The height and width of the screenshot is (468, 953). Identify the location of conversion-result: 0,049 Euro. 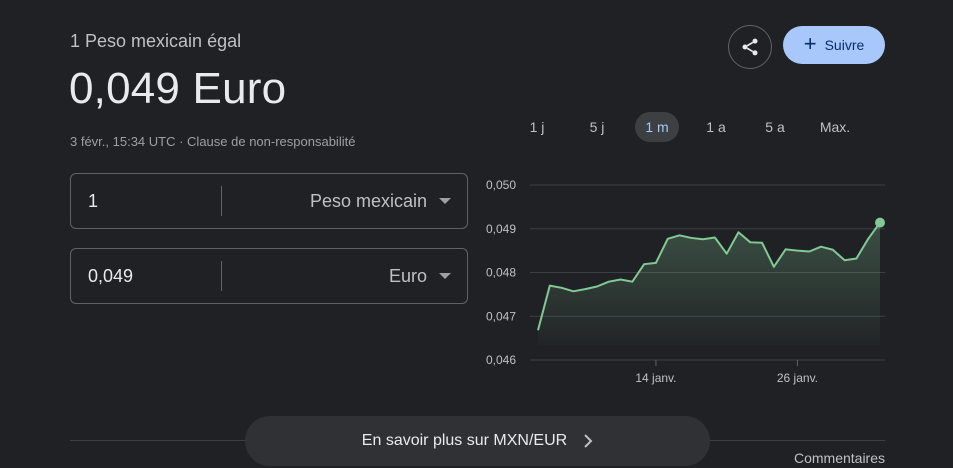
(178, 88).